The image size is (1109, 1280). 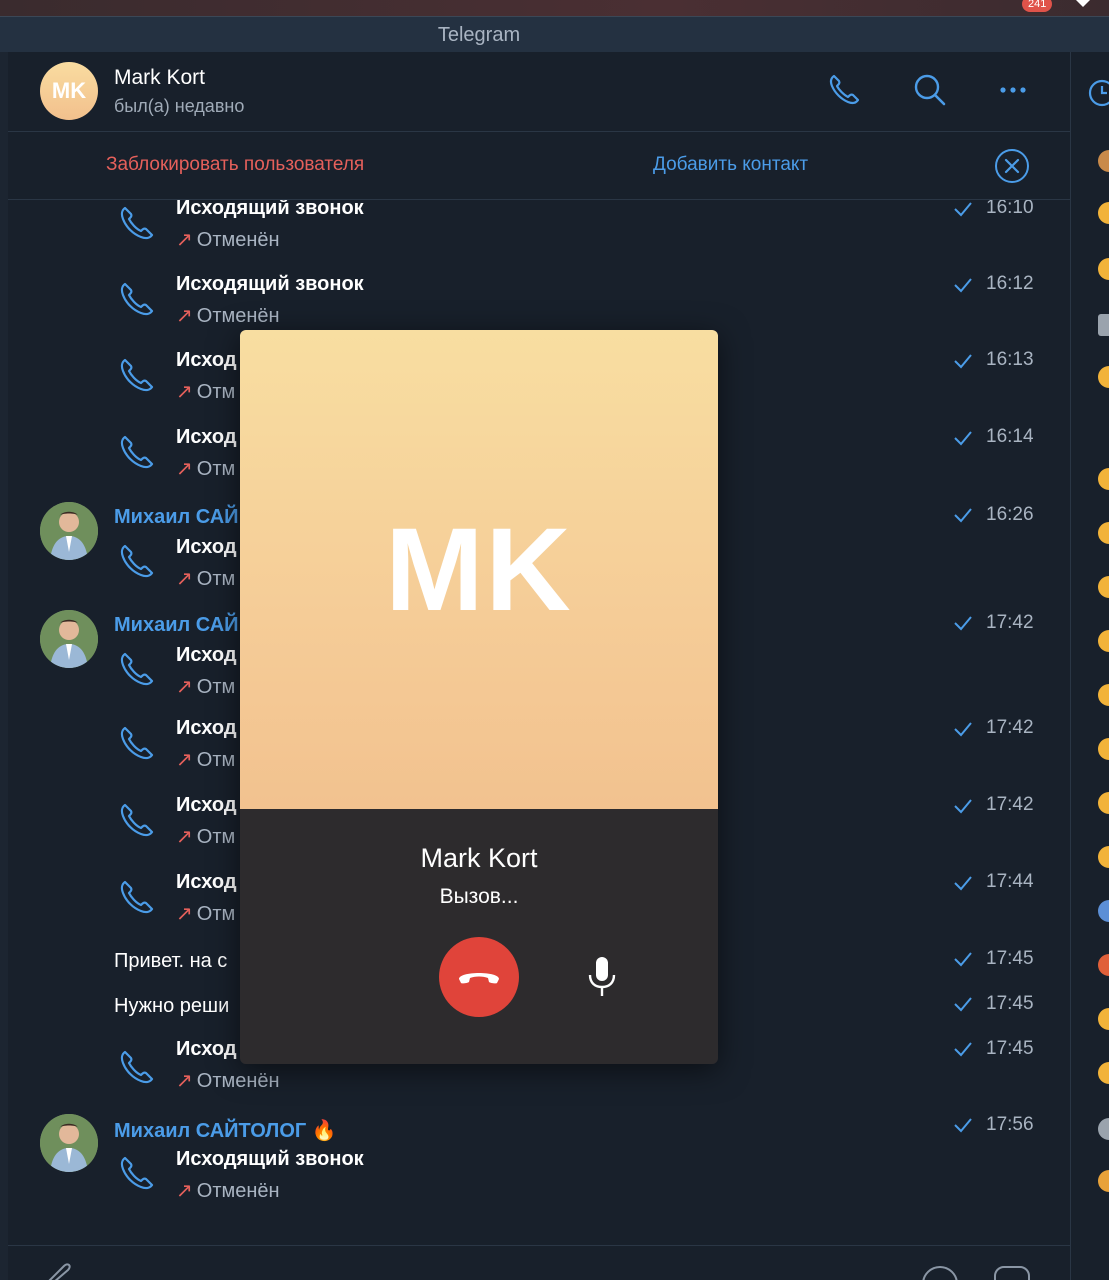 I want to click on close-icon, so click(x=1012, y=166).